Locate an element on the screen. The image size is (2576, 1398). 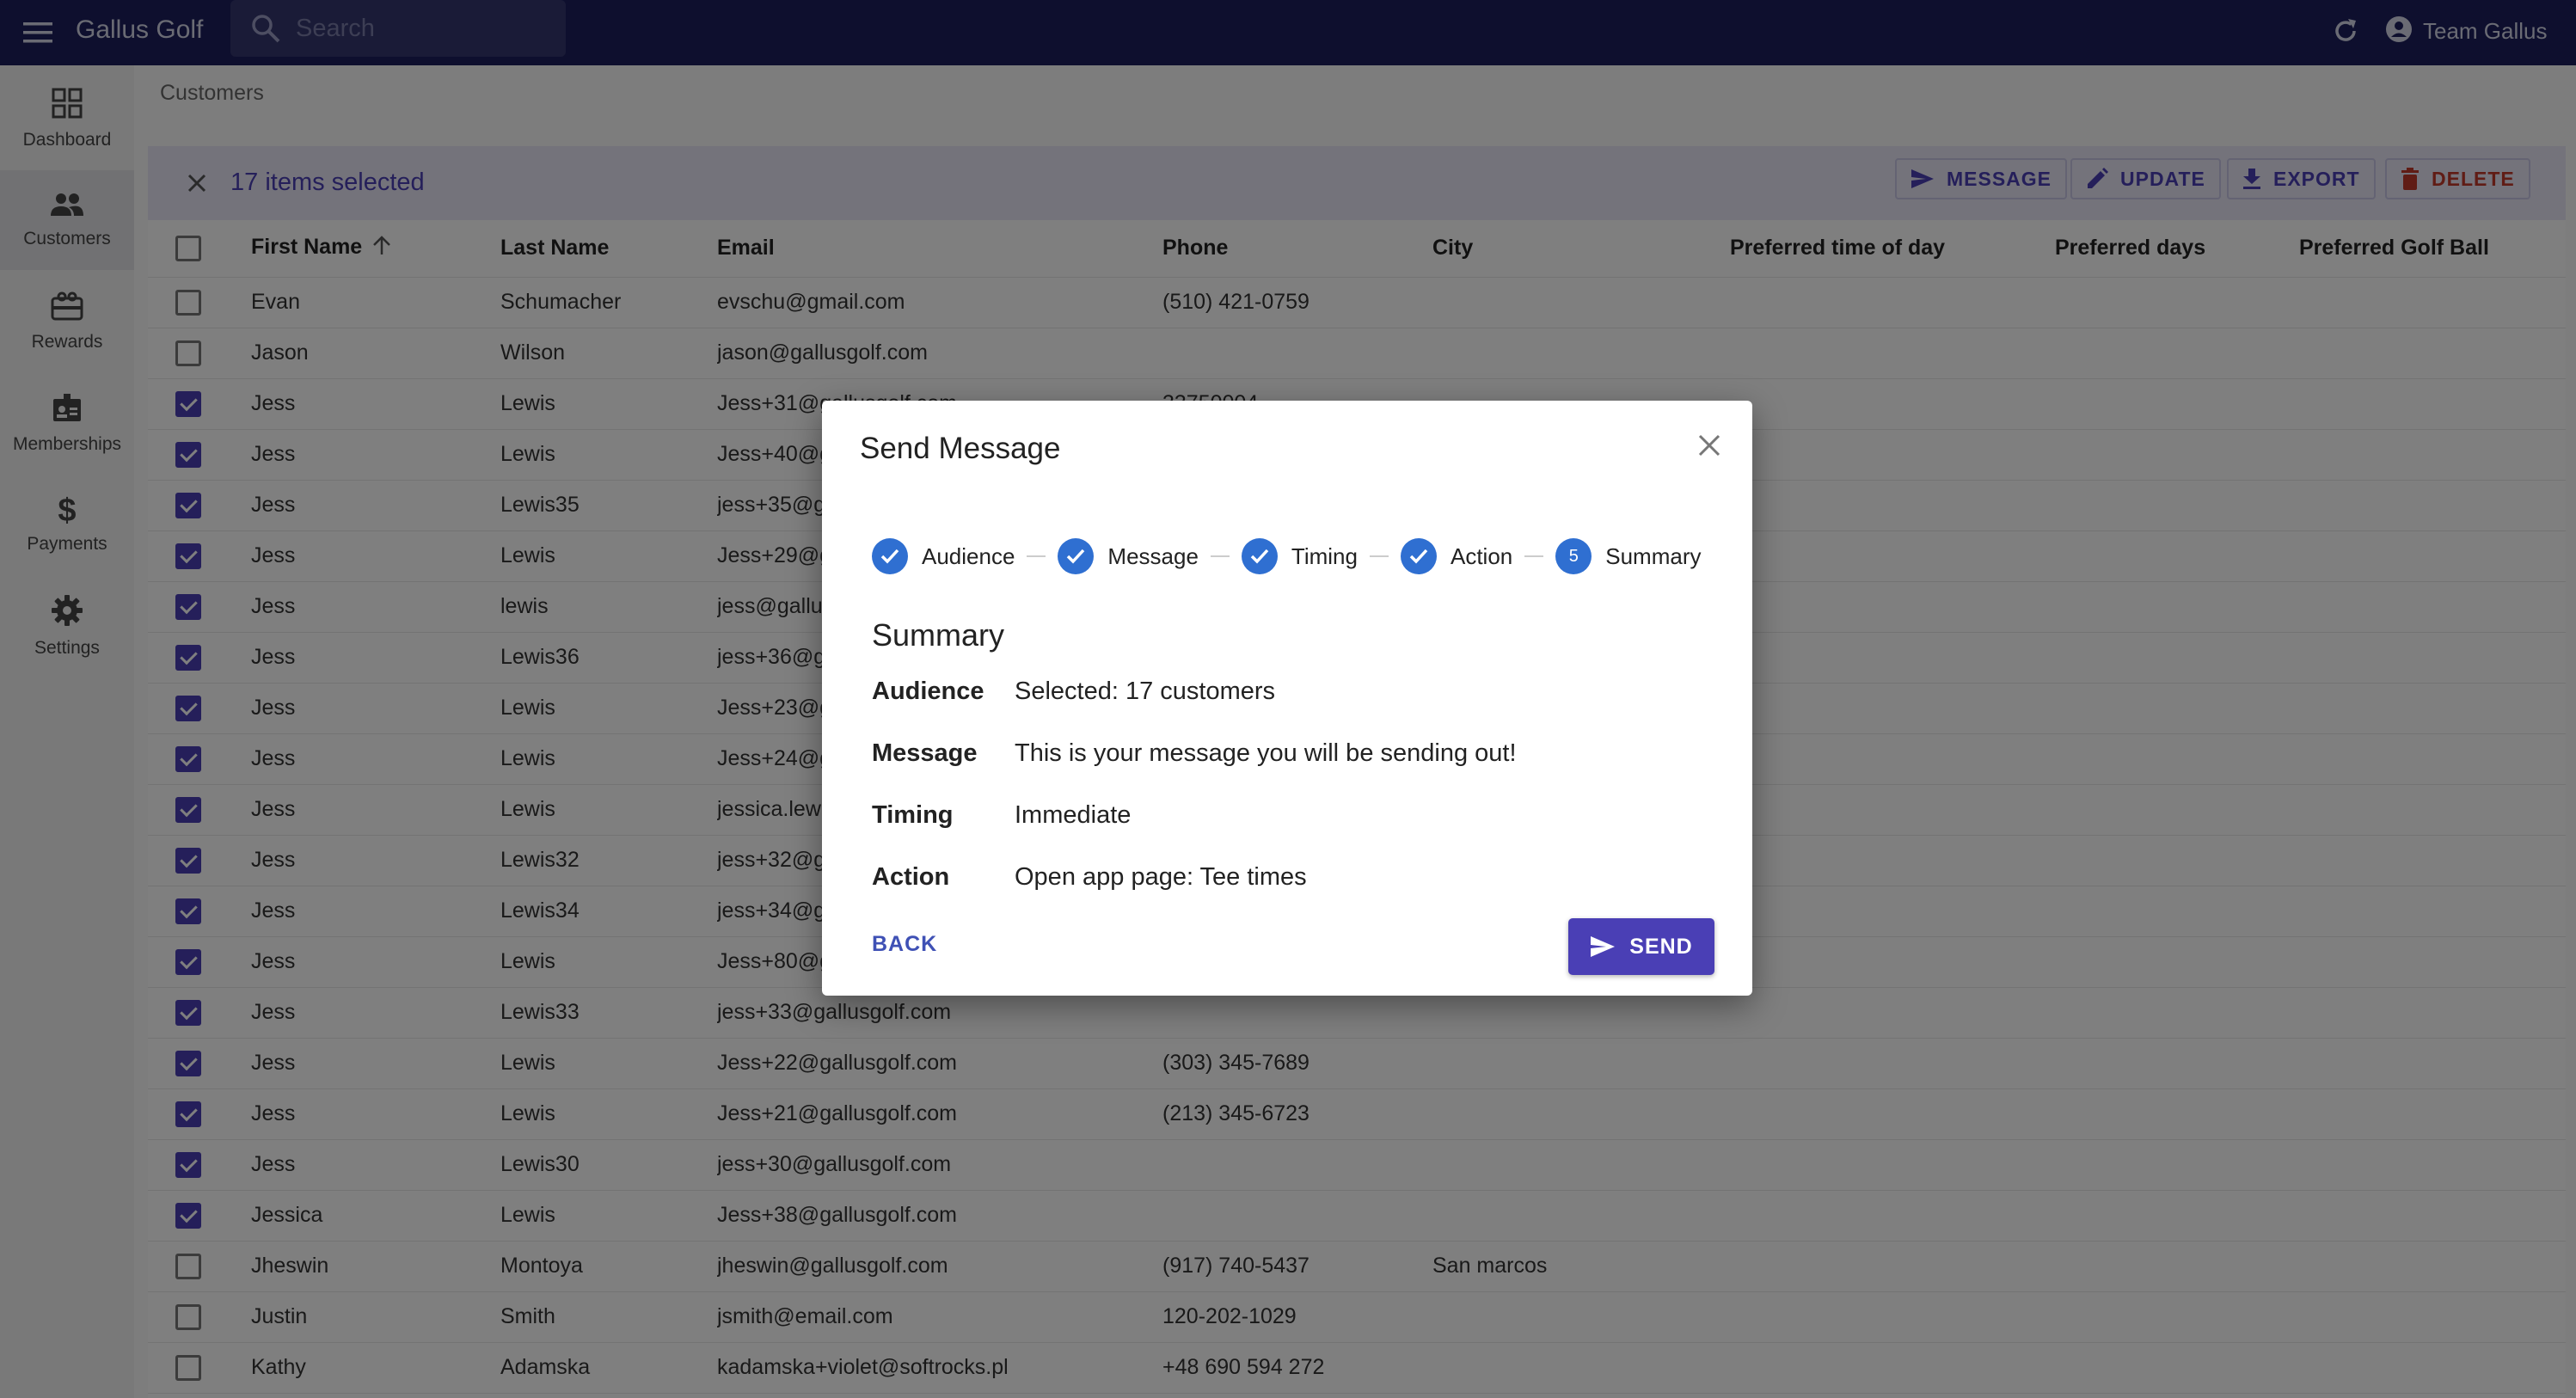
step-number: 5 is located at coordinates (1573, 556).